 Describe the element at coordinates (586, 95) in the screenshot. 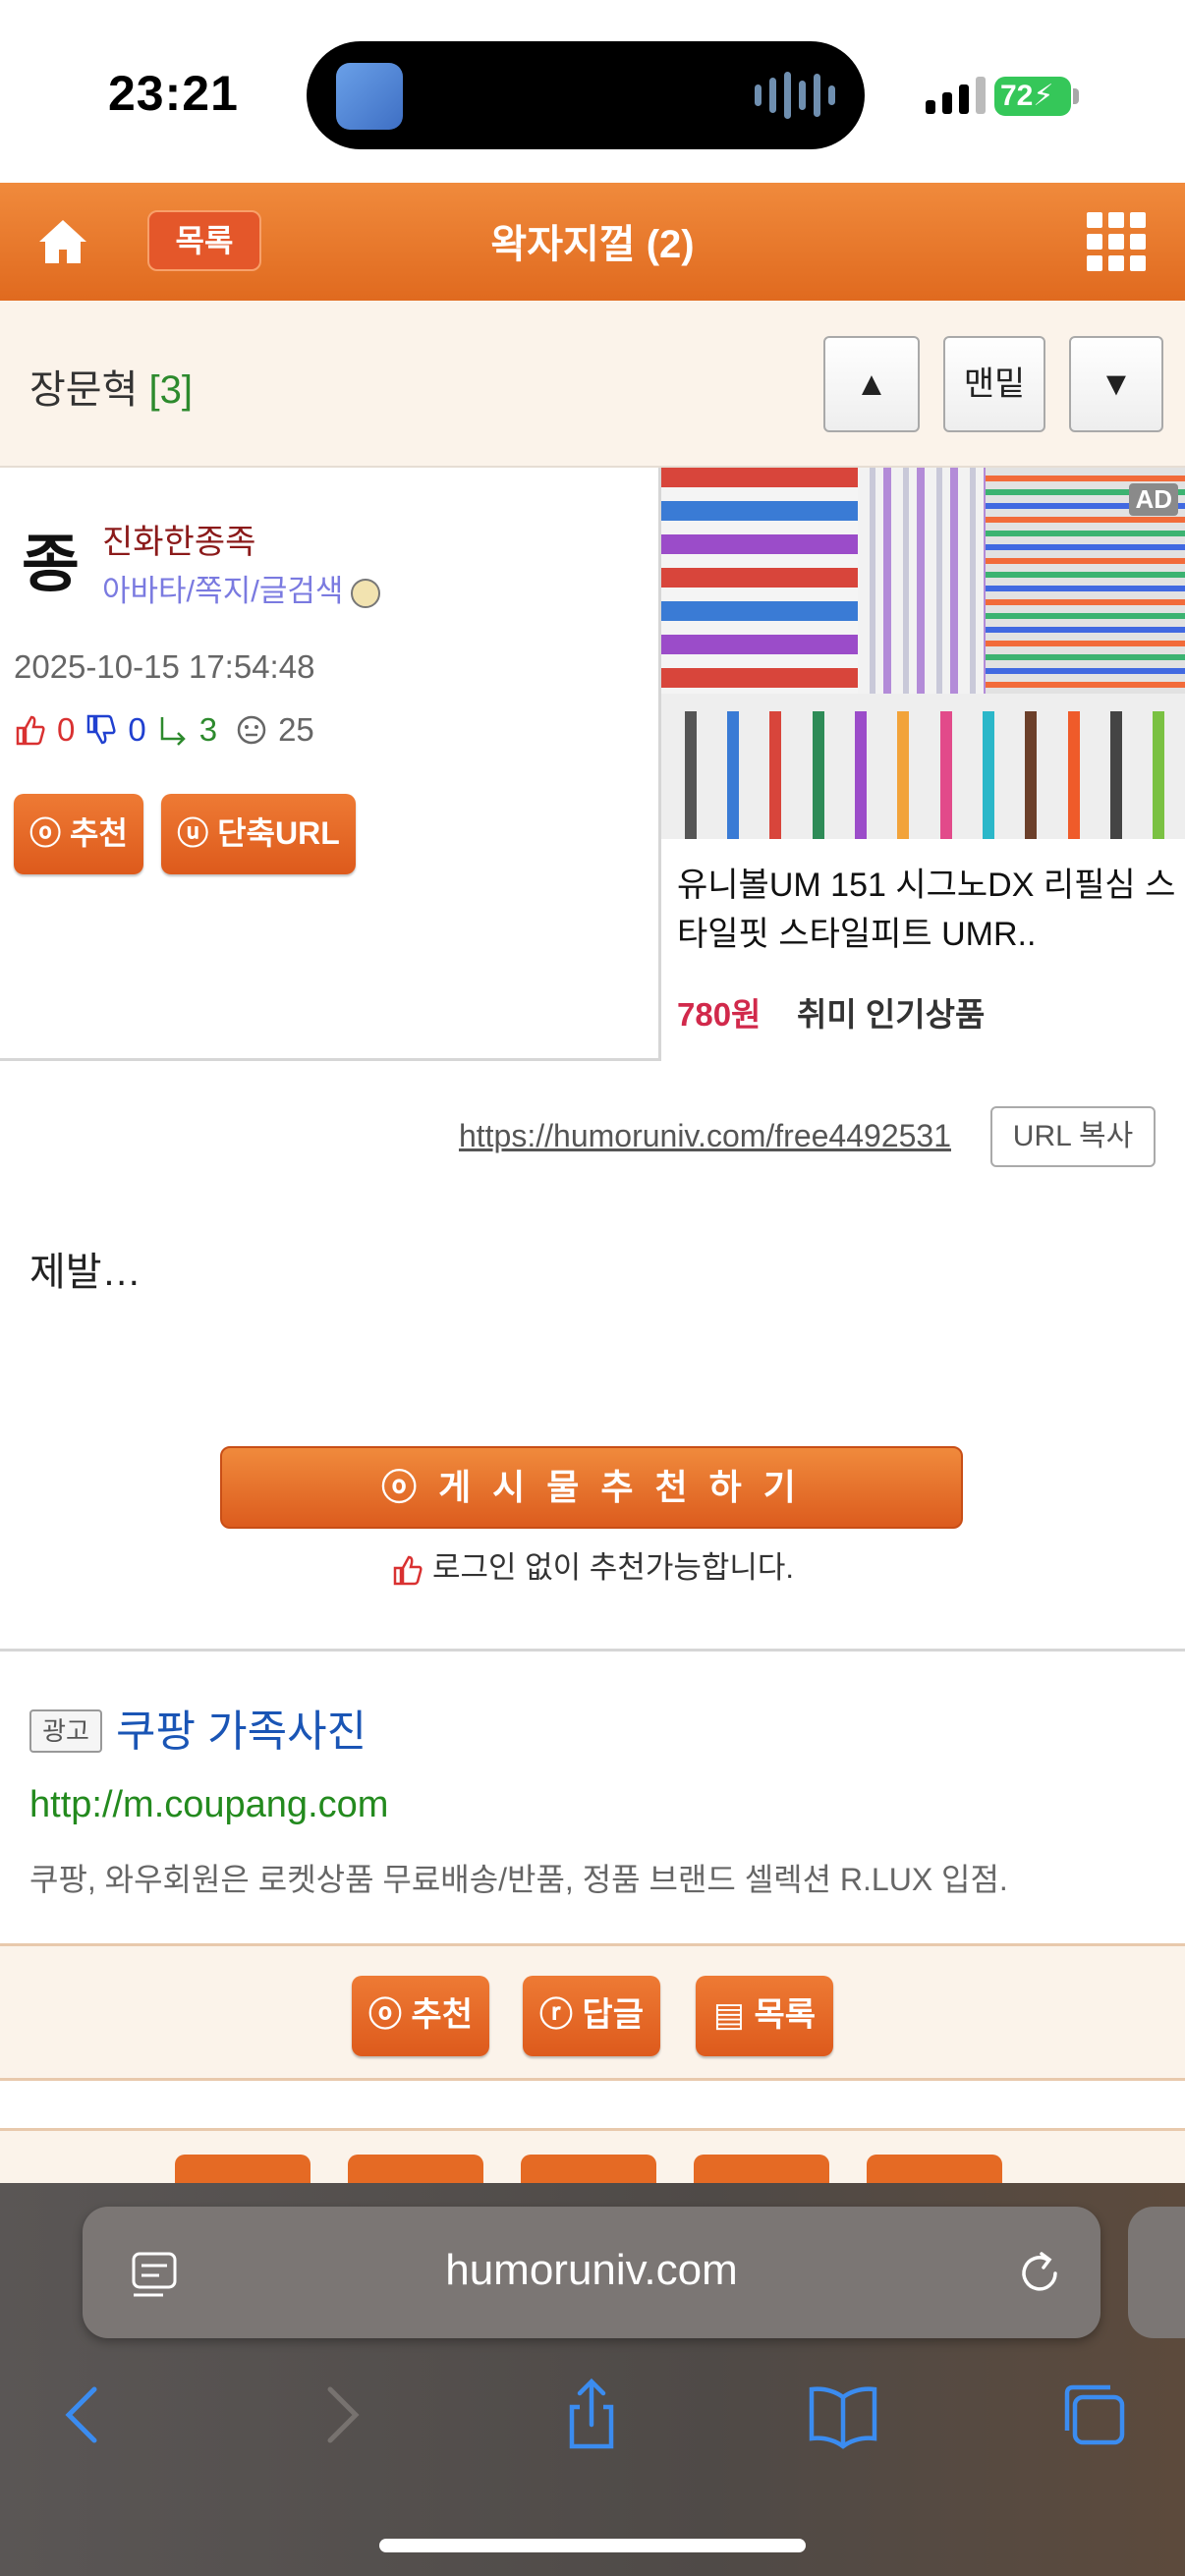

I see `dynamic-island` at that location.